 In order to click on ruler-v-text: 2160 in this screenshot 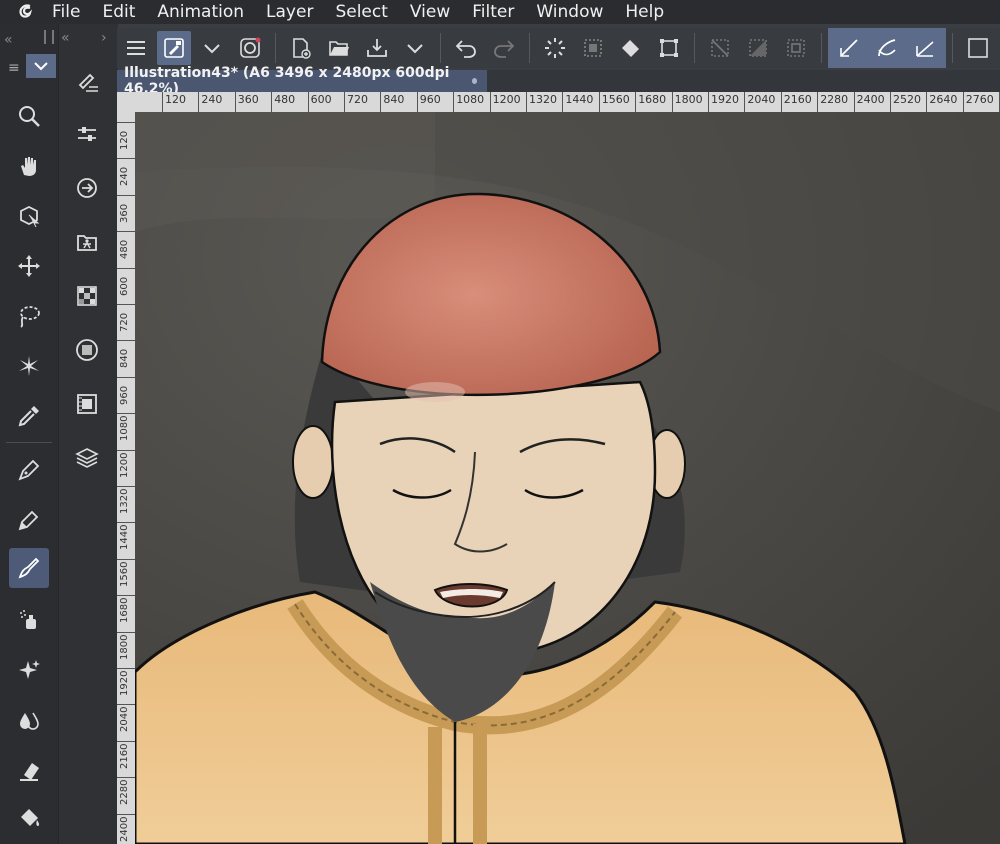, I will do `click(124, 756)`.